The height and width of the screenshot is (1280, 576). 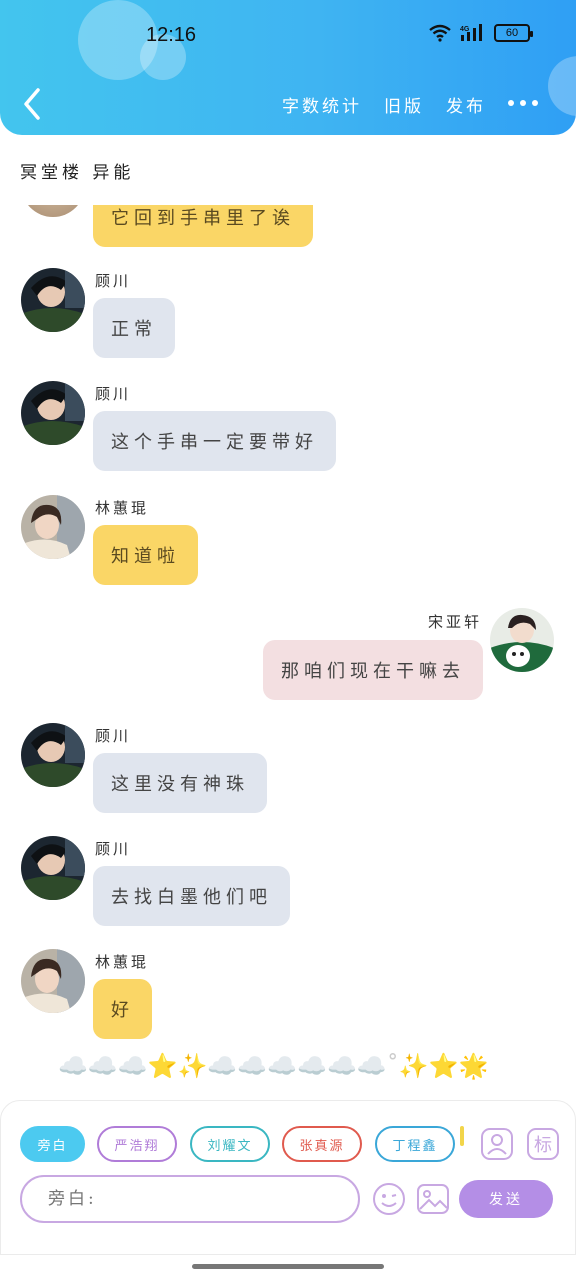 What do you see at coordinates (322, 104) in the screenshot?
I see `word-count-button: 字数统计` at bounding box center [322, 104].